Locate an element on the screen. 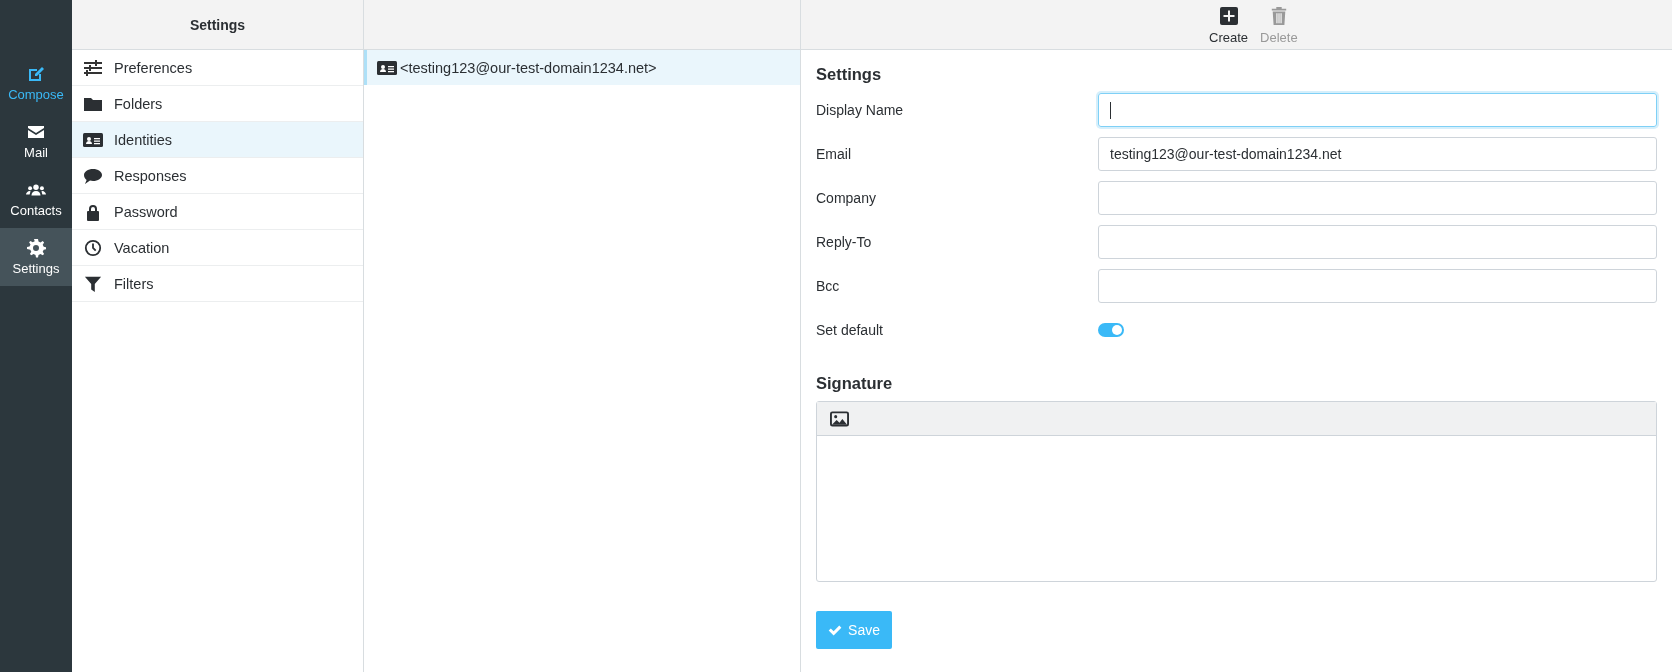 This screenshot has height=672, width=1672. speech-bubble-icon is located at coordinates (93, 175).